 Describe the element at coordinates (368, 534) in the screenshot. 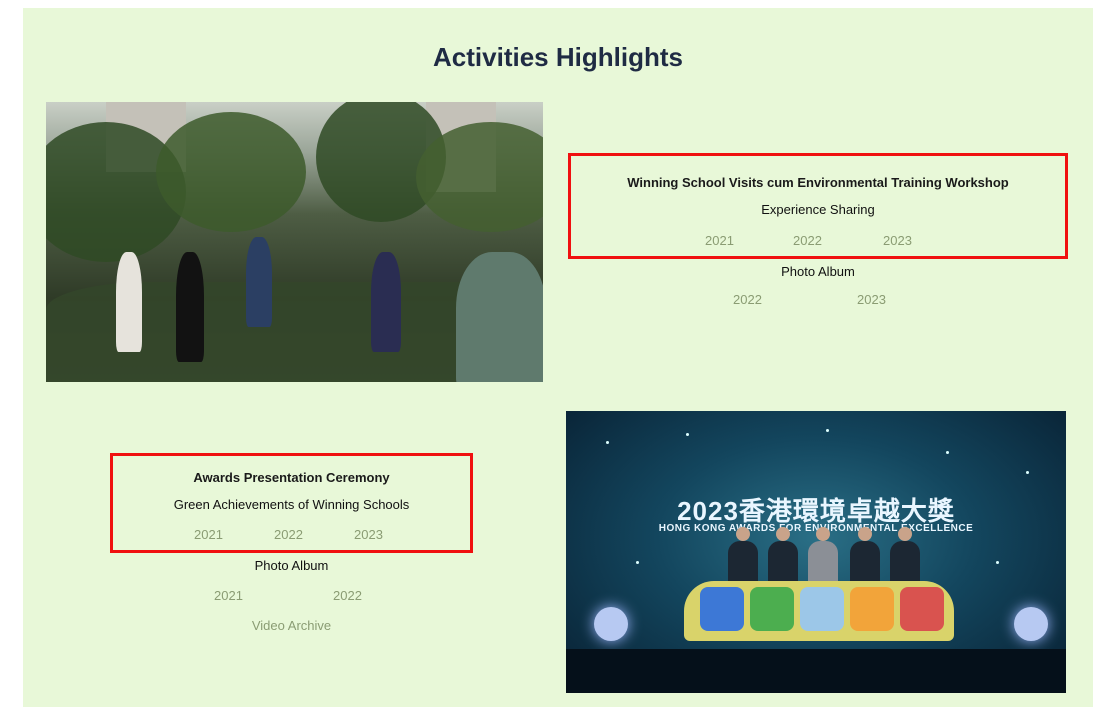

I see `achievements-2023-link: 2023` at that location.